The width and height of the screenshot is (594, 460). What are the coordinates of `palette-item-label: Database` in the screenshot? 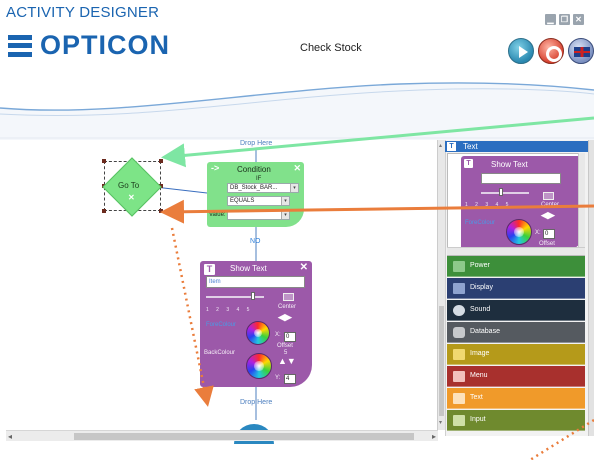 It's located at (485, 331).